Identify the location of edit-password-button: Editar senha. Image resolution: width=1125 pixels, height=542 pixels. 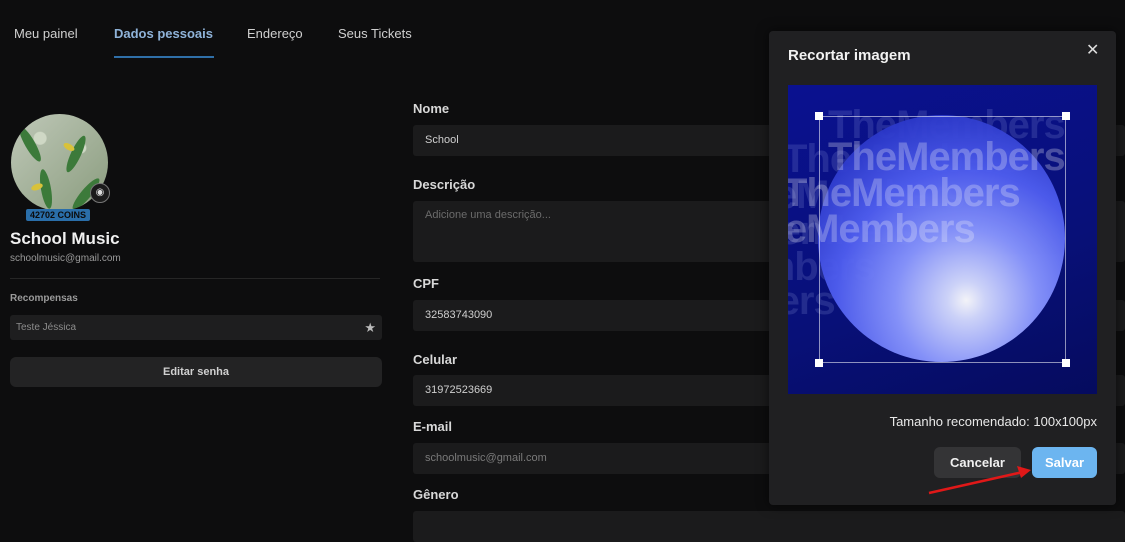
(196, 372).